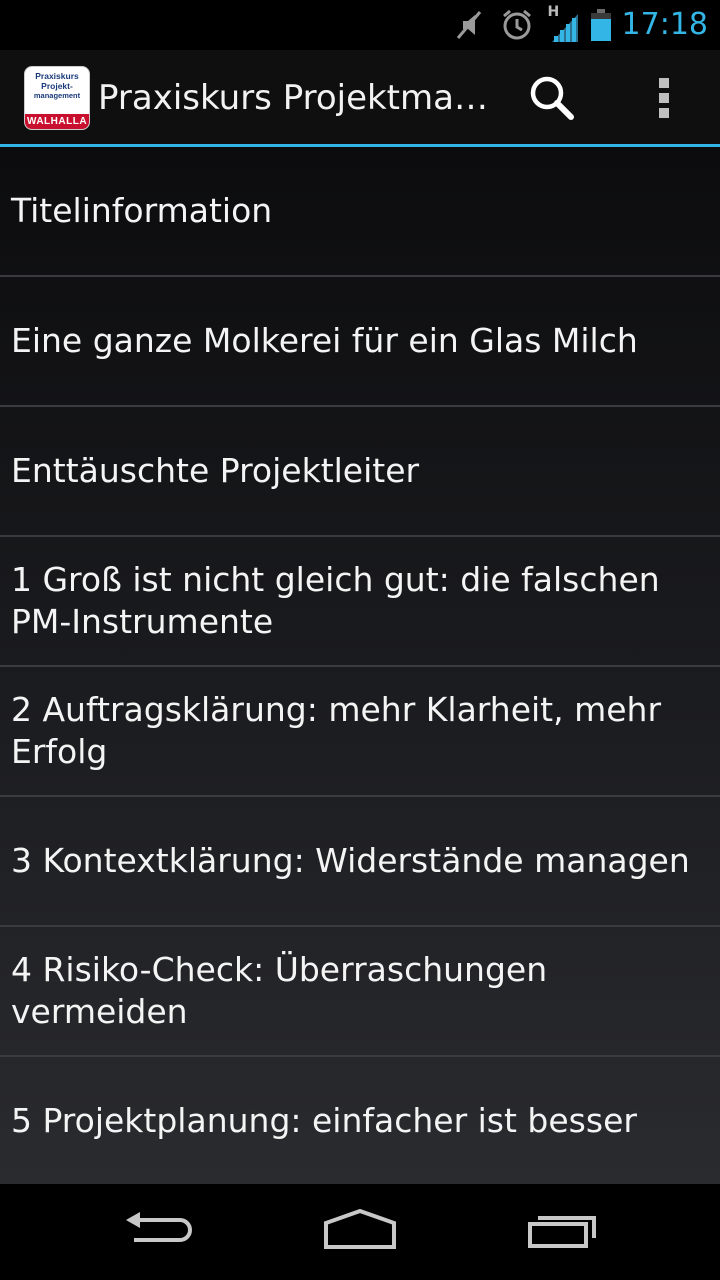  Describe the element at coordinates (587, 25) in the screenshot. I see `status-icons: H 17:18` at that location.